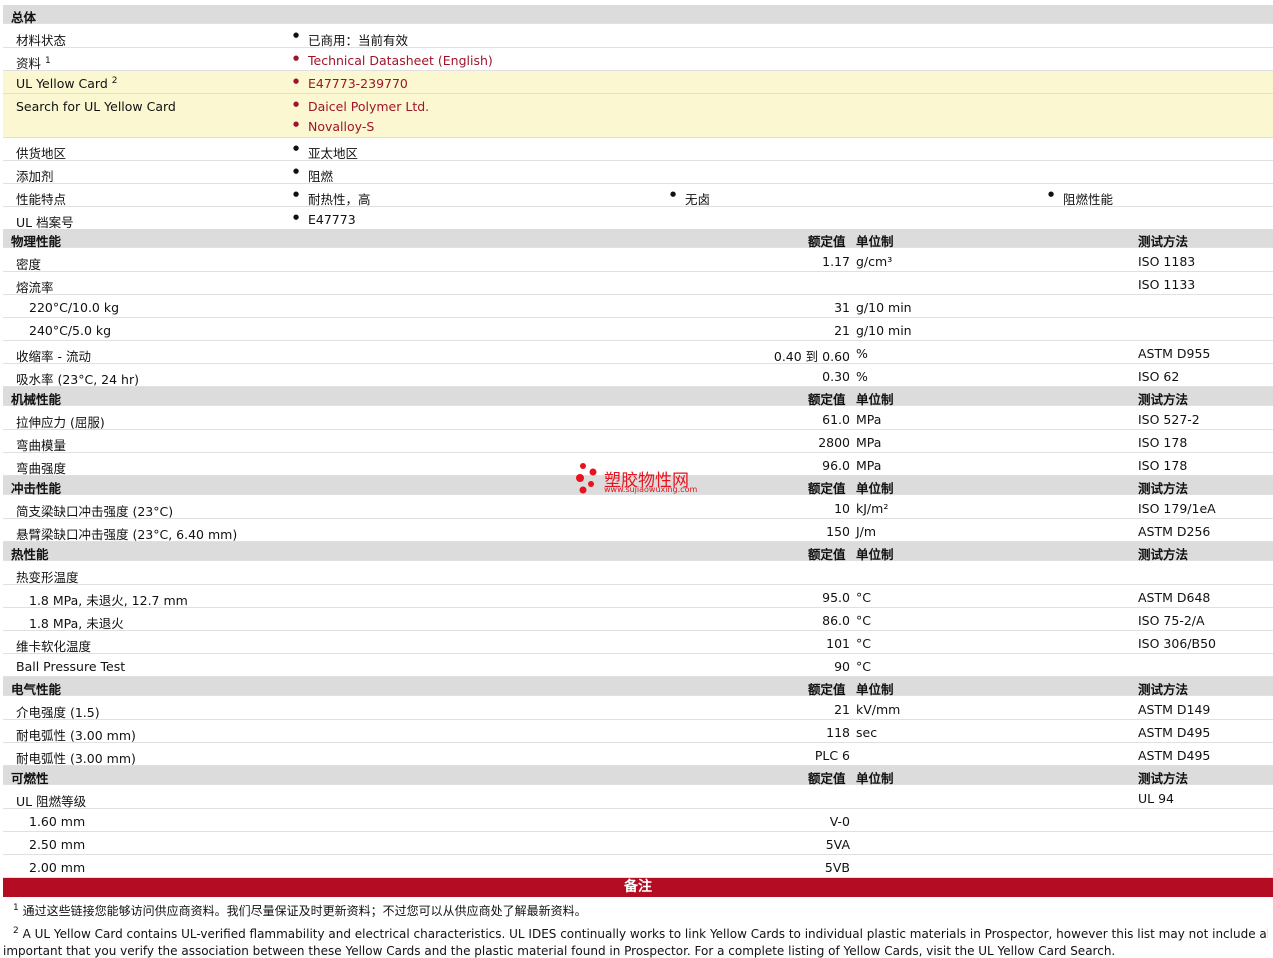 This screenshot has height=958, width=1273. What do you see at coordinates (1174, 353) in the screenshot?
I see `row-method: ASTM D955` at bounding box center [1174, 353].